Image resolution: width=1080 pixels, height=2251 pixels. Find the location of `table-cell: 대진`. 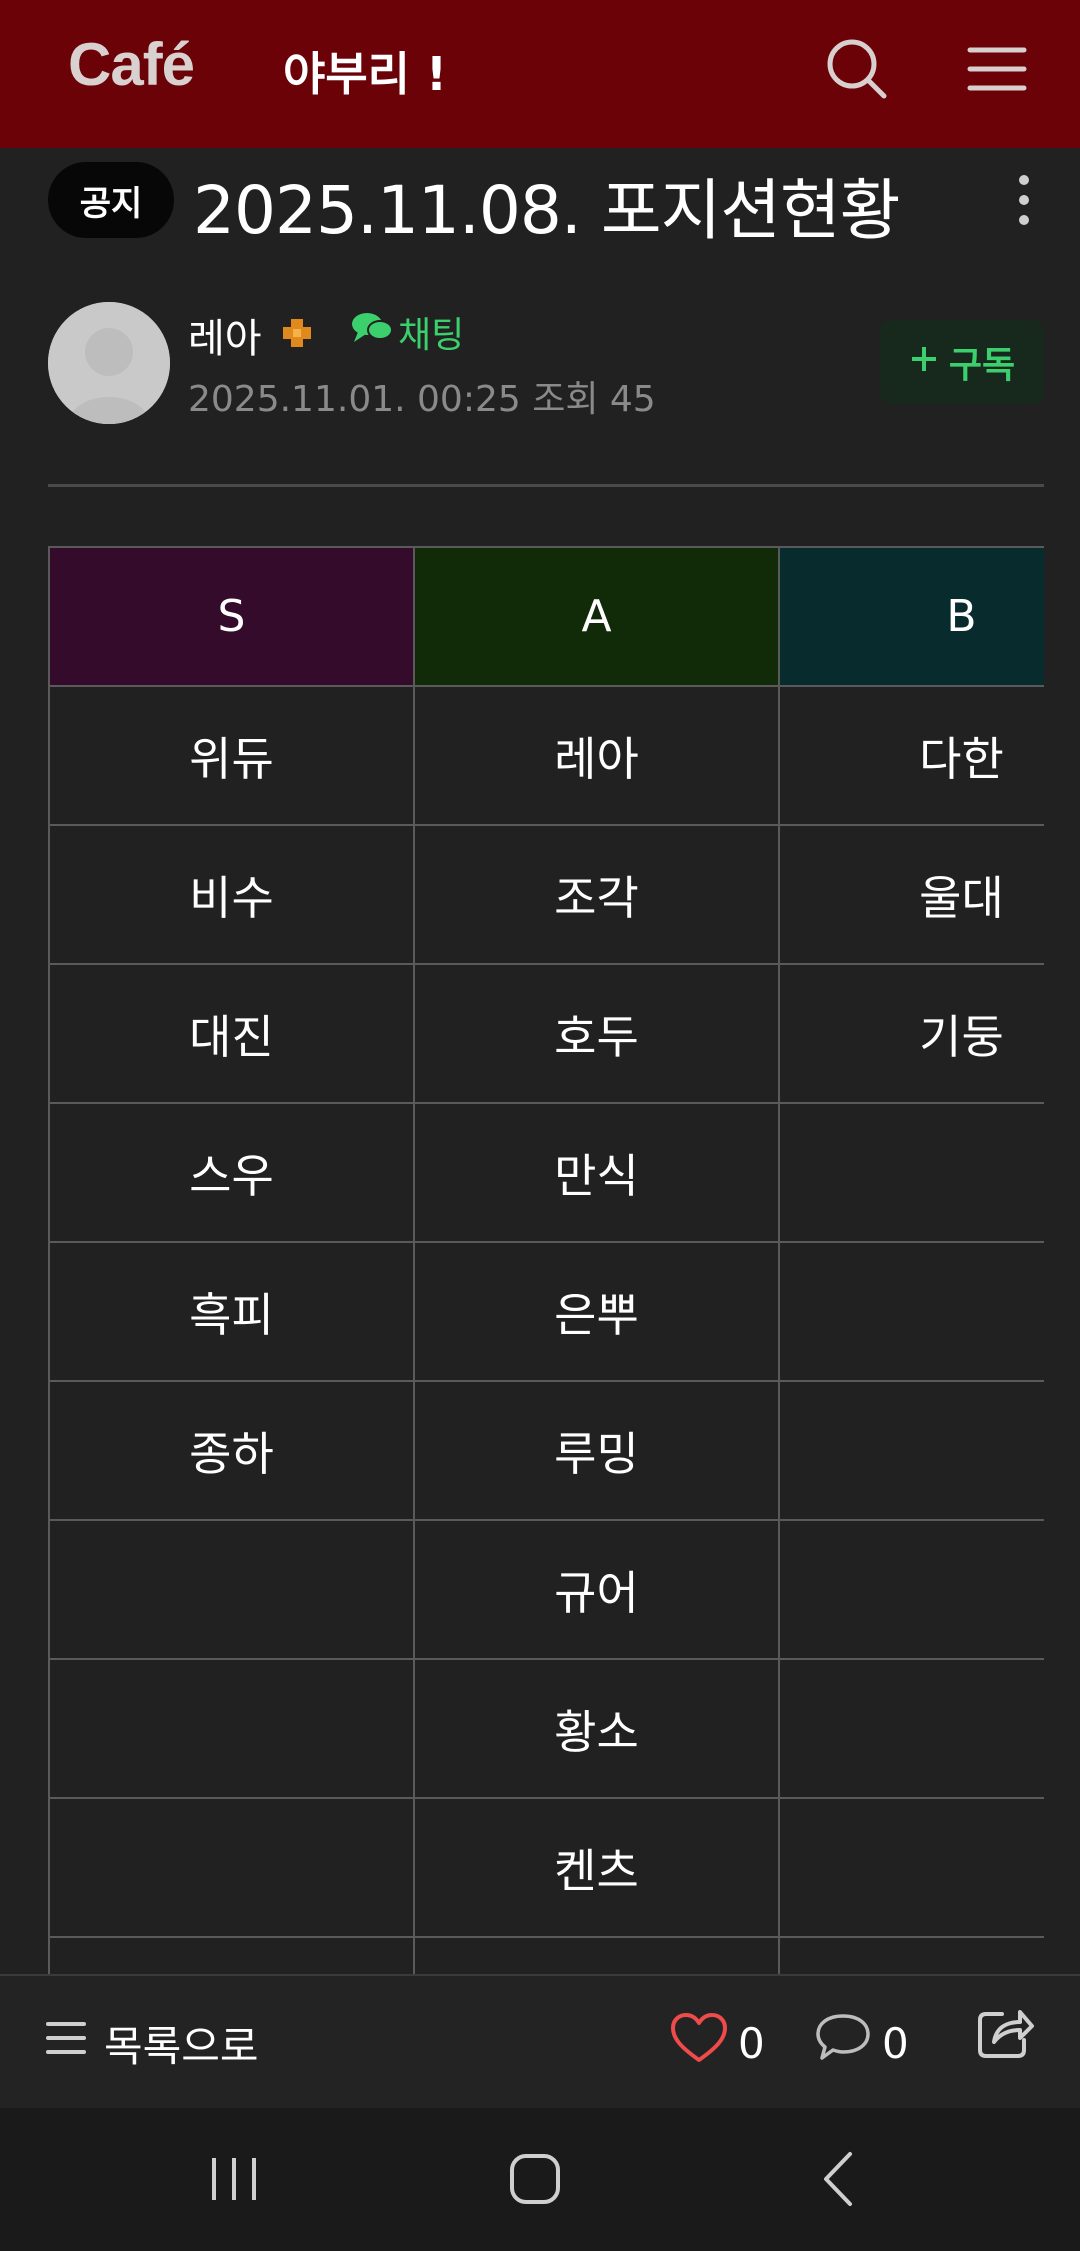

table-cell: 대진 is located at coordinates (231, 1033).